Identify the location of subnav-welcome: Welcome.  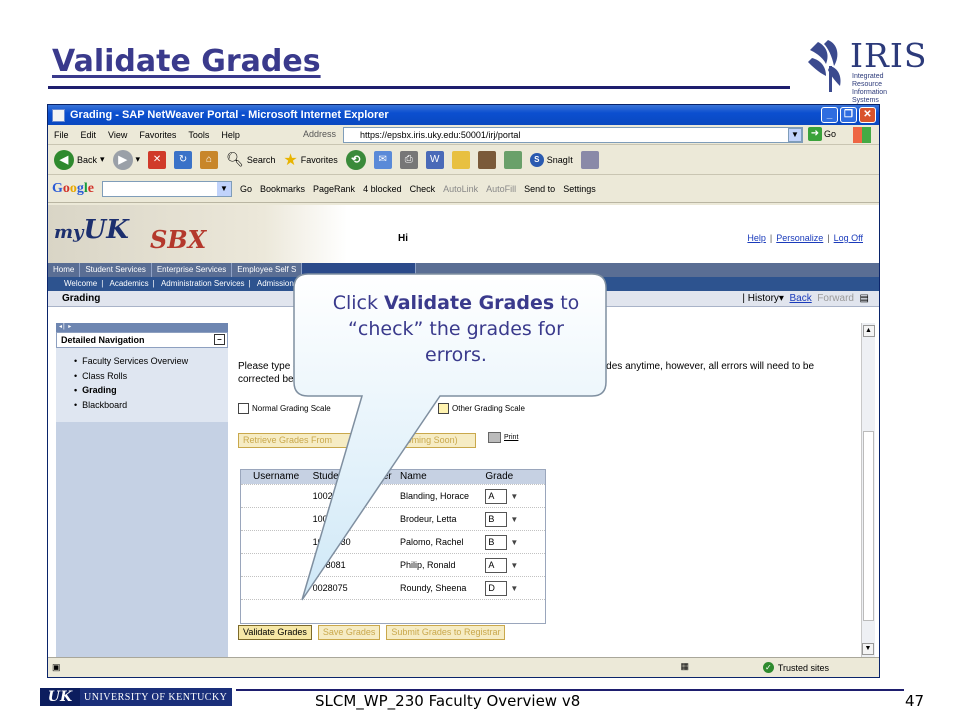
(80, 283).